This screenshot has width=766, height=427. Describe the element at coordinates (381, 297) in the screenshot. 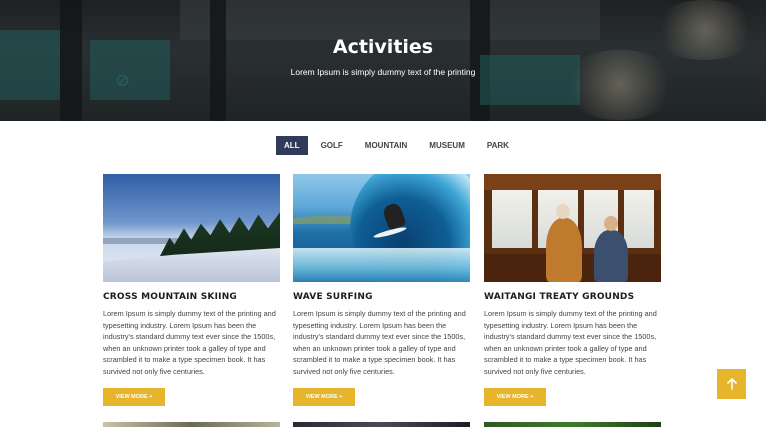

I see `card-title: WAVE SURFING` at that location.